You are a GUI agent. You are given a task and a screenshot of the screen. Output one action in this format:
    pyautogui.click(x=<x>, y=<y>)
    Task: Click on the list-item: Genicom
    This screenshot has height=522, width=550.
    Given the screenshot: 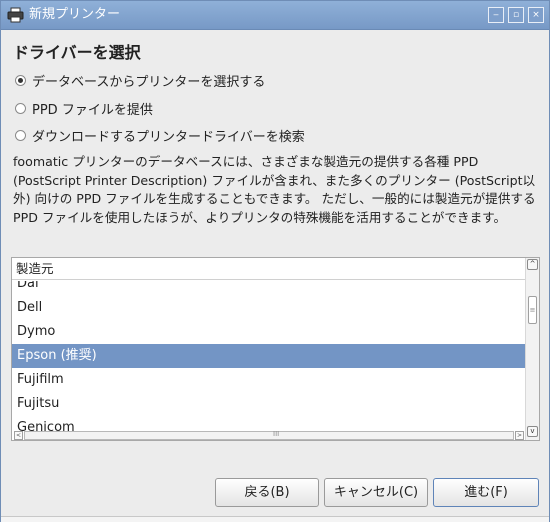 What is the action you would take?
    pyautogui.click(x=268, y=423)
    